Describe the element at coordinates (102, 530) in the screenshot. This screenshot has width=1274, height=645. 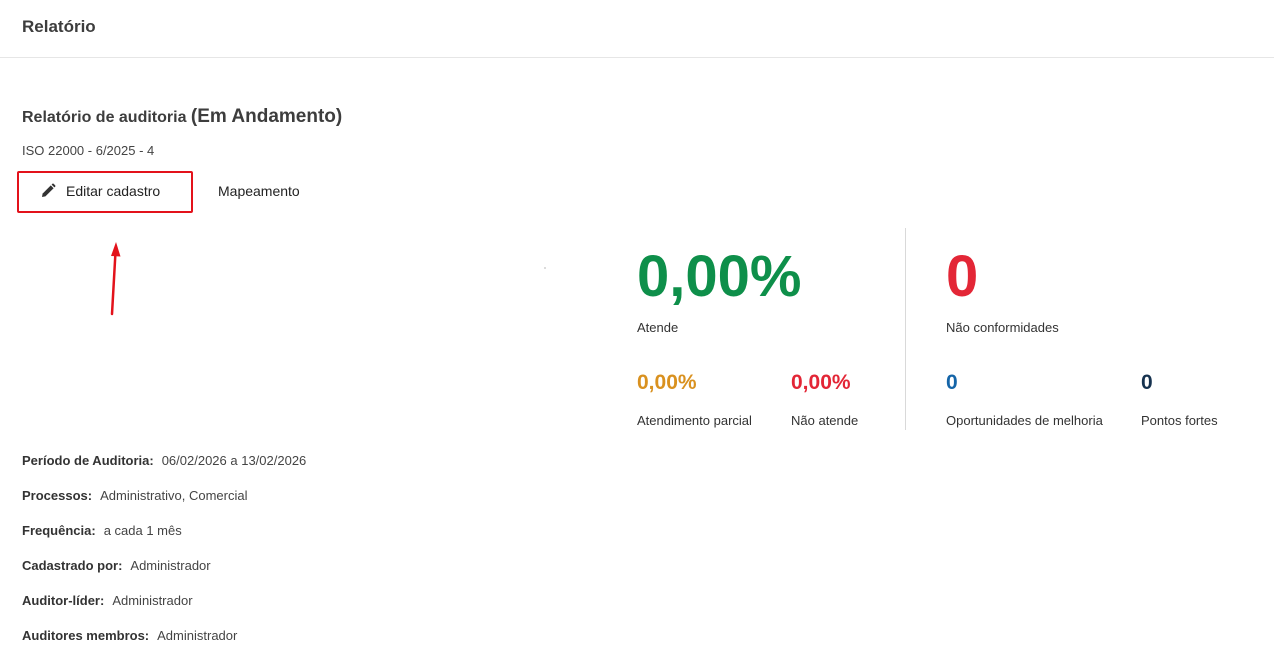
I see `detail-row-frequencia: Frequência: a cada 1 mês` at that location.